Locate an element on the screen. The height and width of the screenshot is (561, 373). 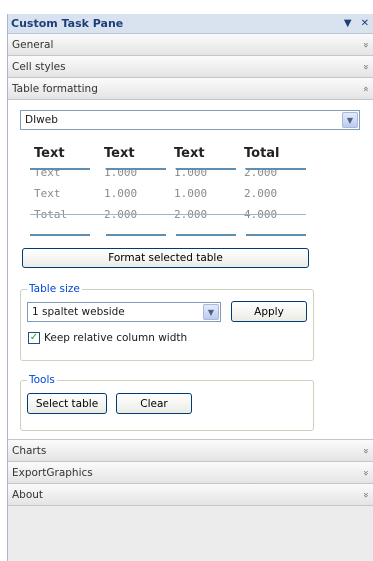
section-export-graphics-label: ExportGraphics is located at coordinates (52, 472).